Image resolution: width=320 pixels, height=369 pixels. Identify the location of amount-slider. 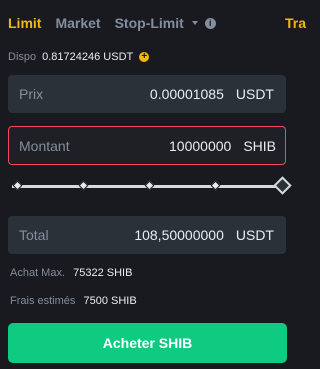
(152, 185).